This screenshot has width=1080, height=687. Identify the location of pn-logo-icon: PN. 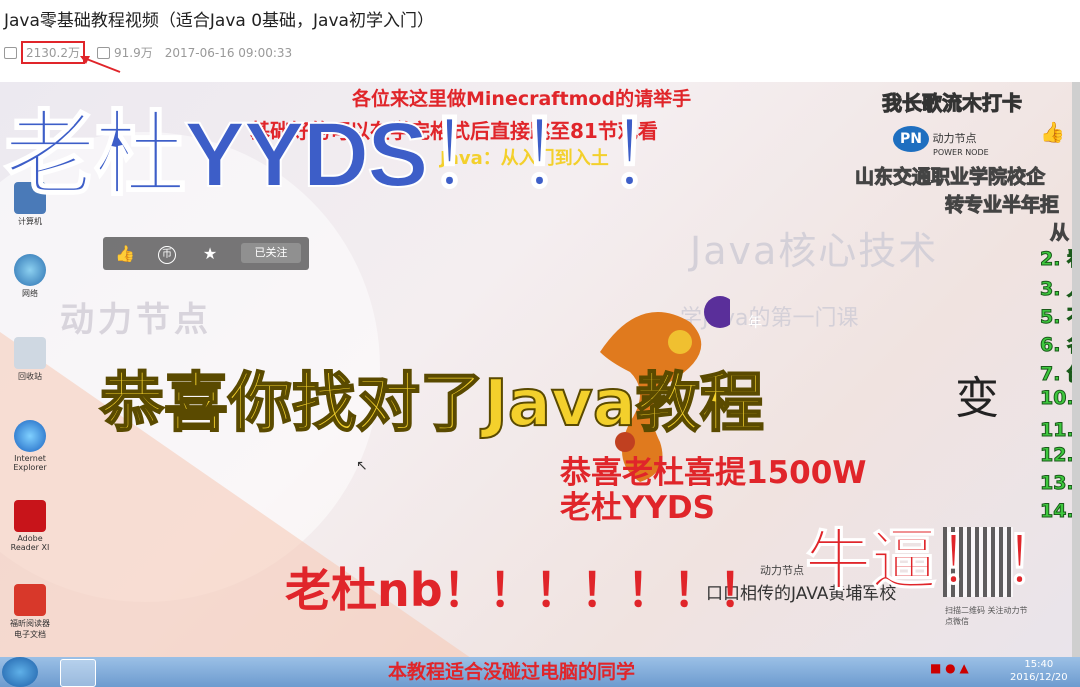
(911, 139).